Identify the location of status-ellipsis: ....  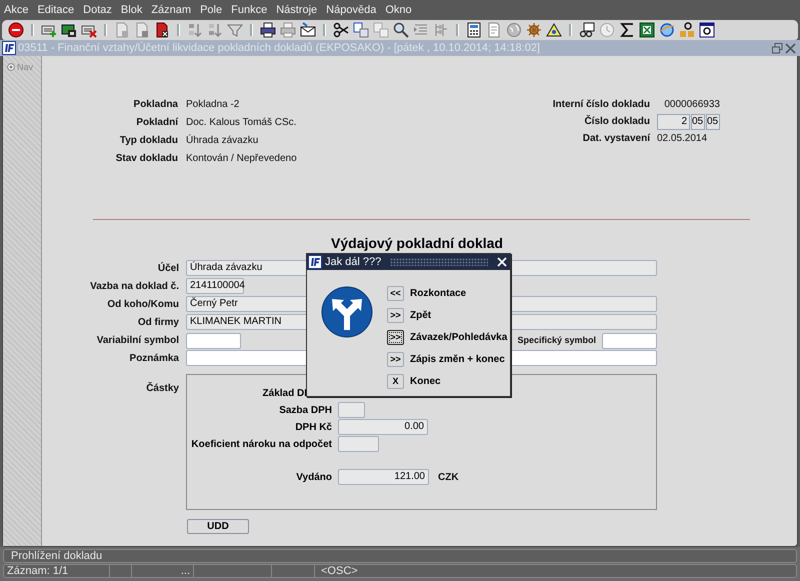
(163, 571).